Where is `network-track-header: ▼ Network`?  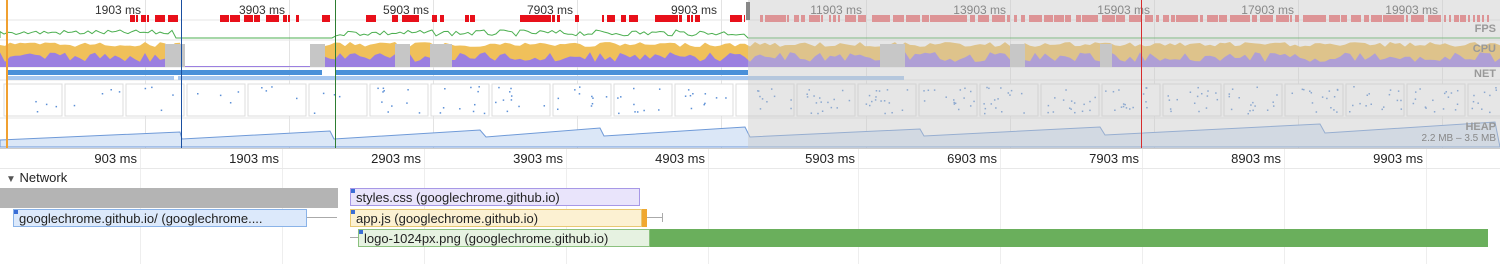
network-track-header: ▼ Network is located at coordinates (36, 177).